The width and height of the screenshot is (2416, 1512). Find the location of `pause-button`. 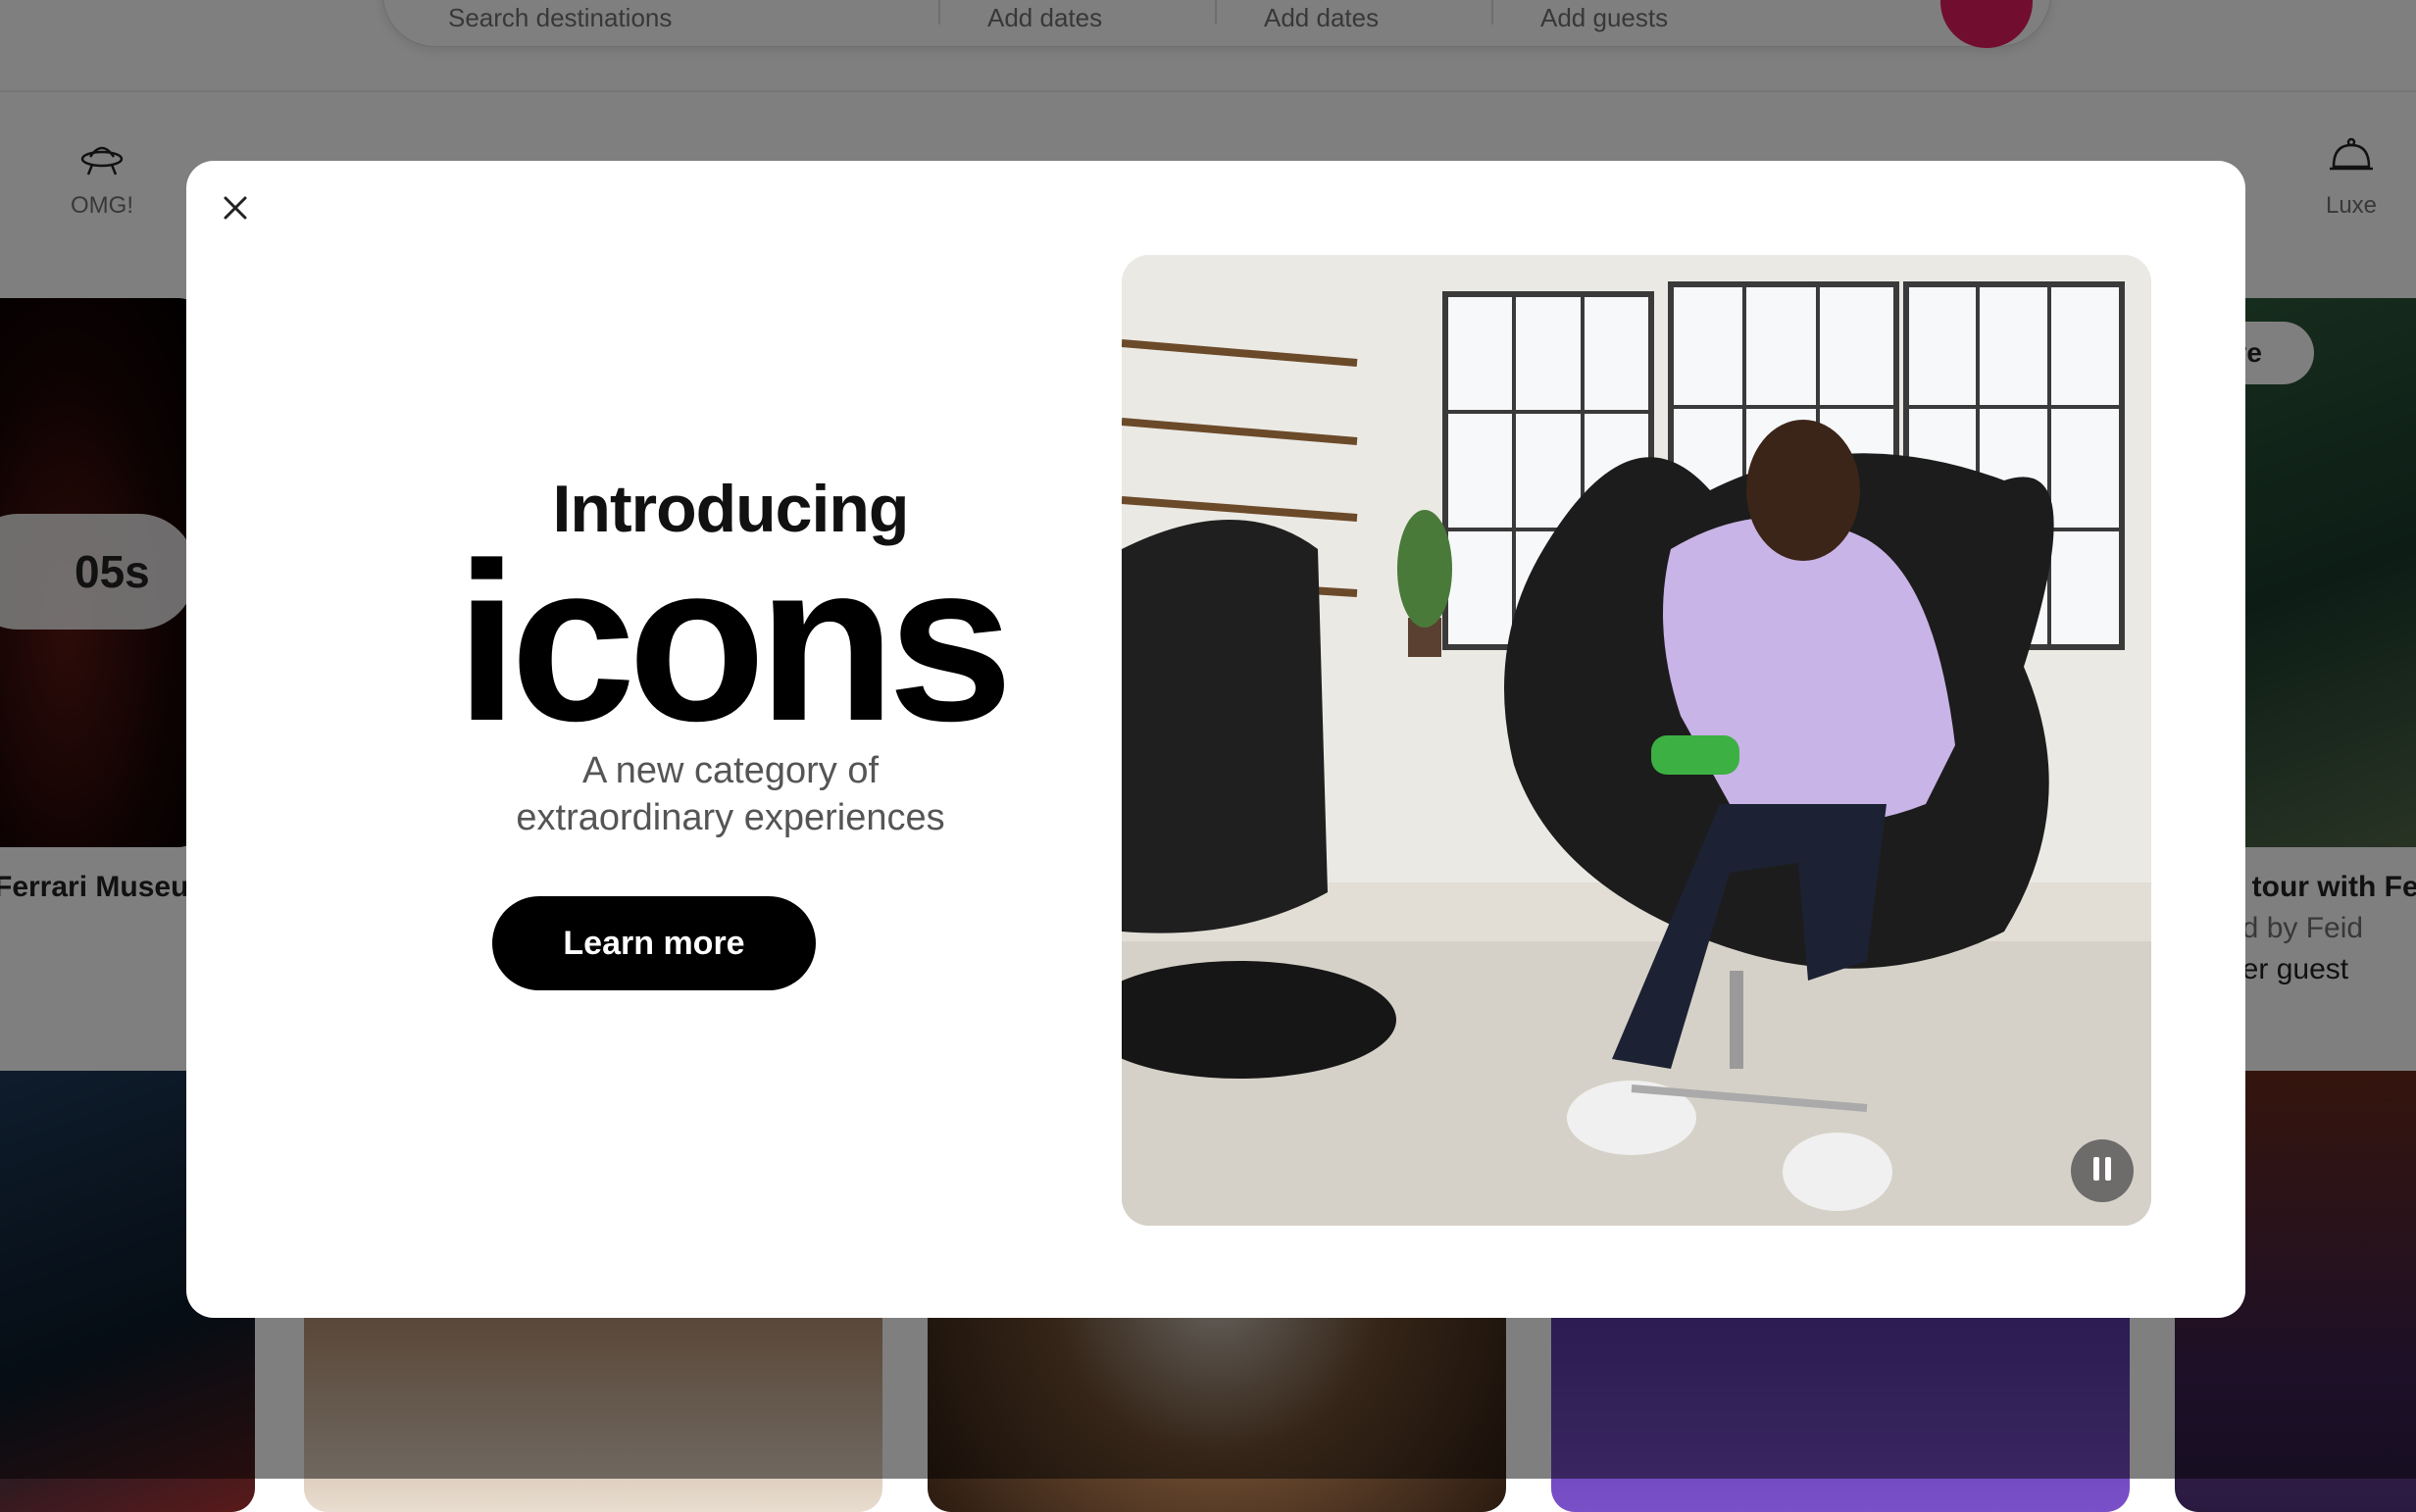

pause-button is located at coordinates (2103, 1170).